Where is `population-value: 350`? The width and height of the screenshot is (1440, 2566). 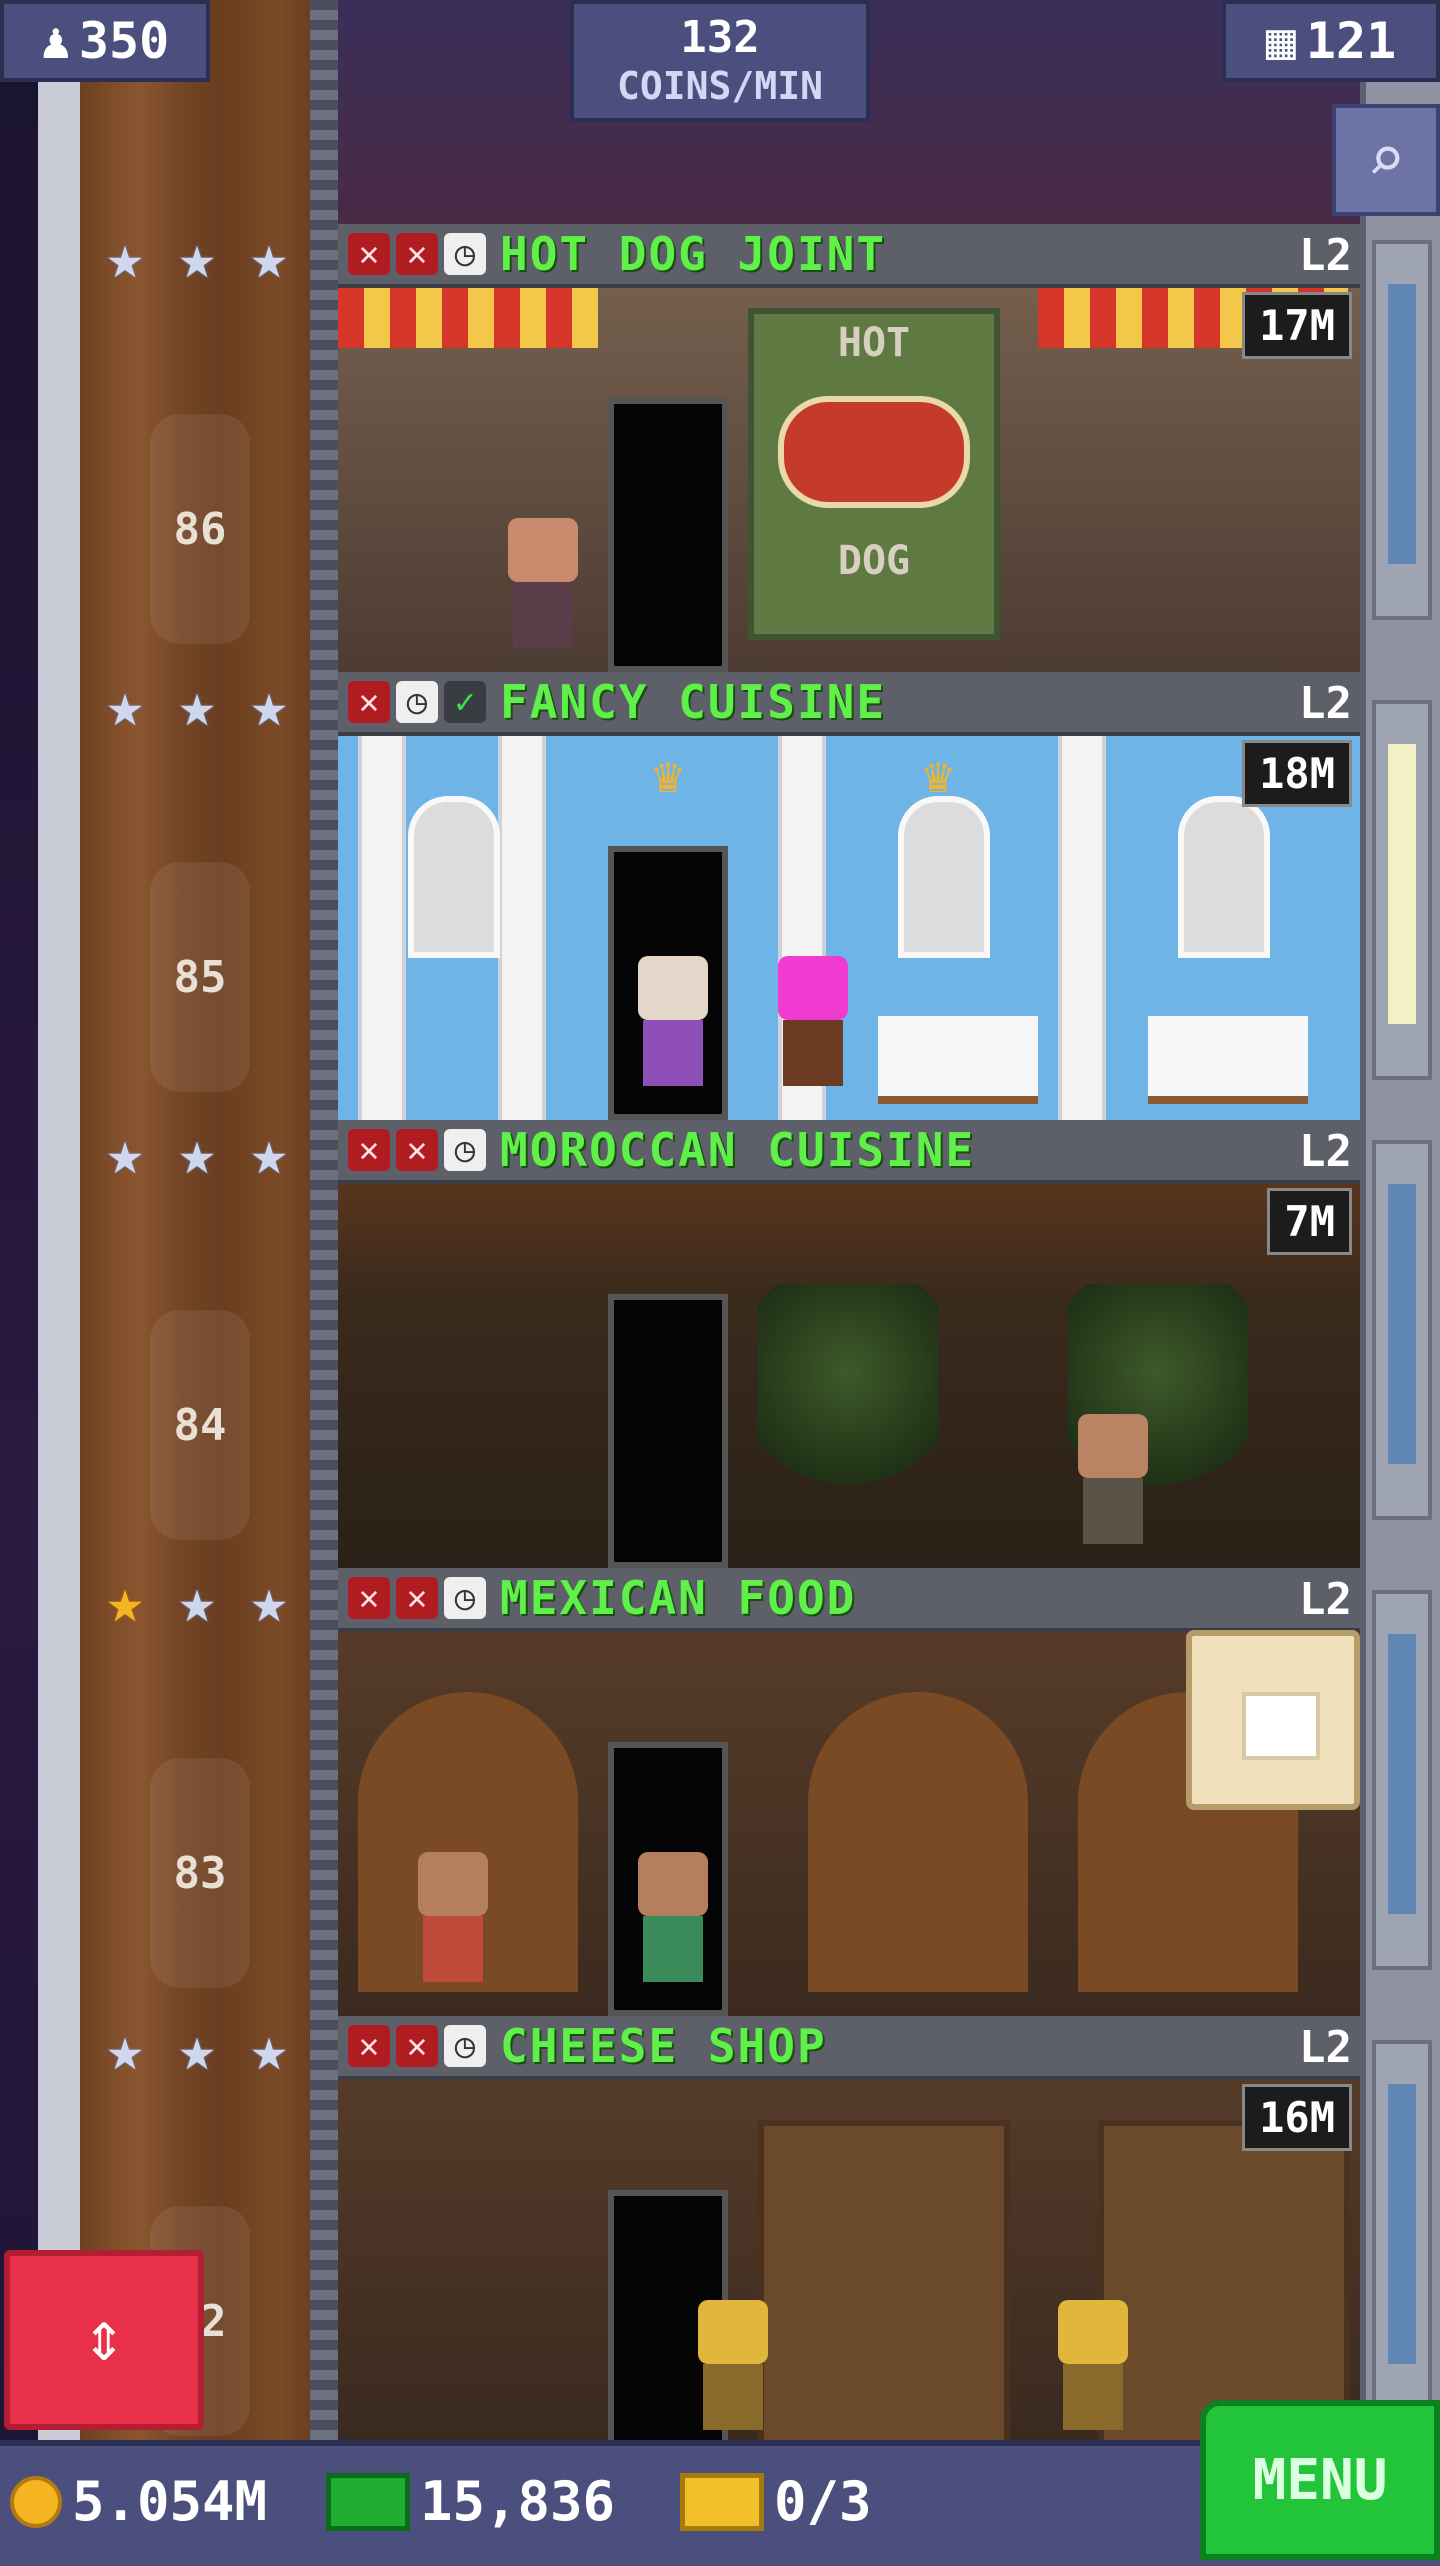
population-value: 350 is located at coordinates (124, 41).